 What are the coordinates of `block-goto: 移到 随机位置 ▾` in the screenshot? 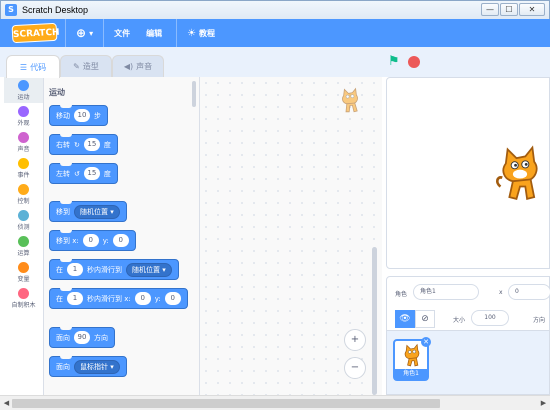 It's located at (88, 211).